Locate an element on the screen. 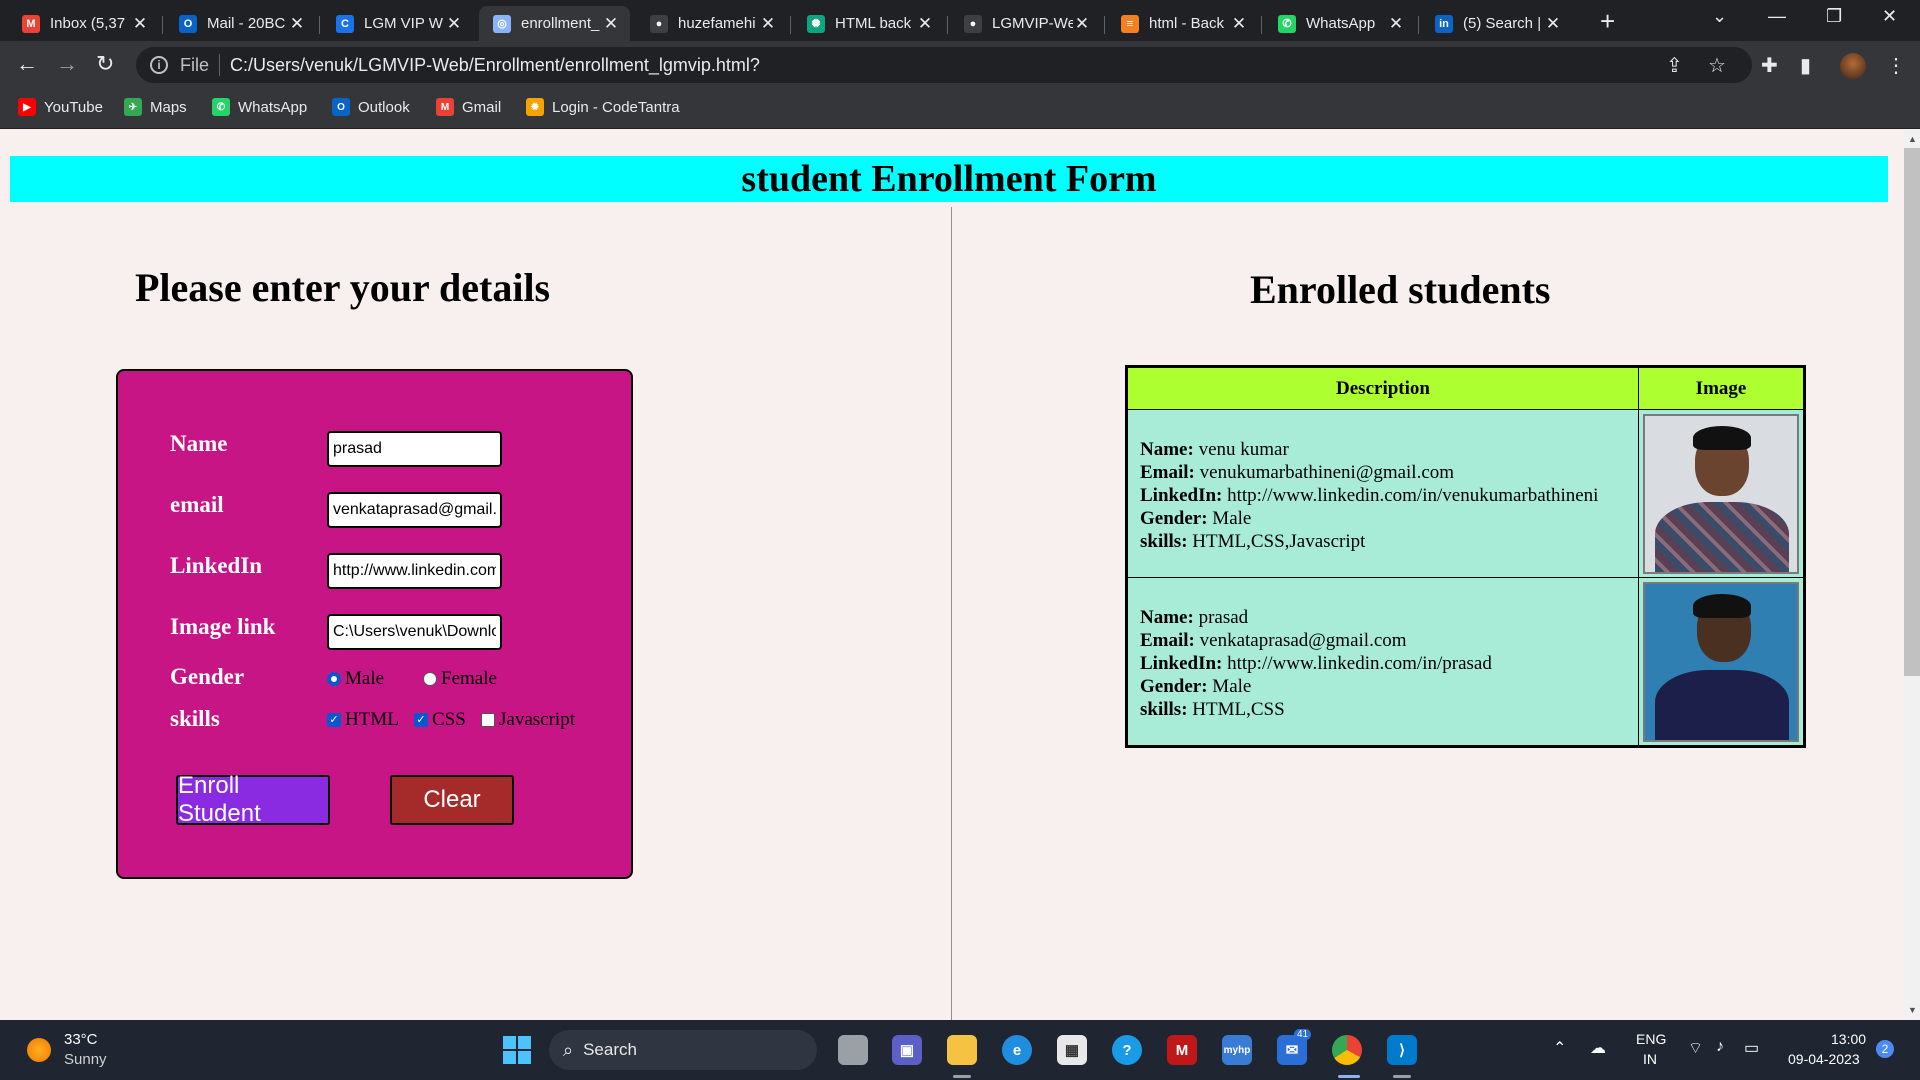 This screenshot has height=1080, width=1920. help-icon: ? is located at coordinates (1127, 1050).